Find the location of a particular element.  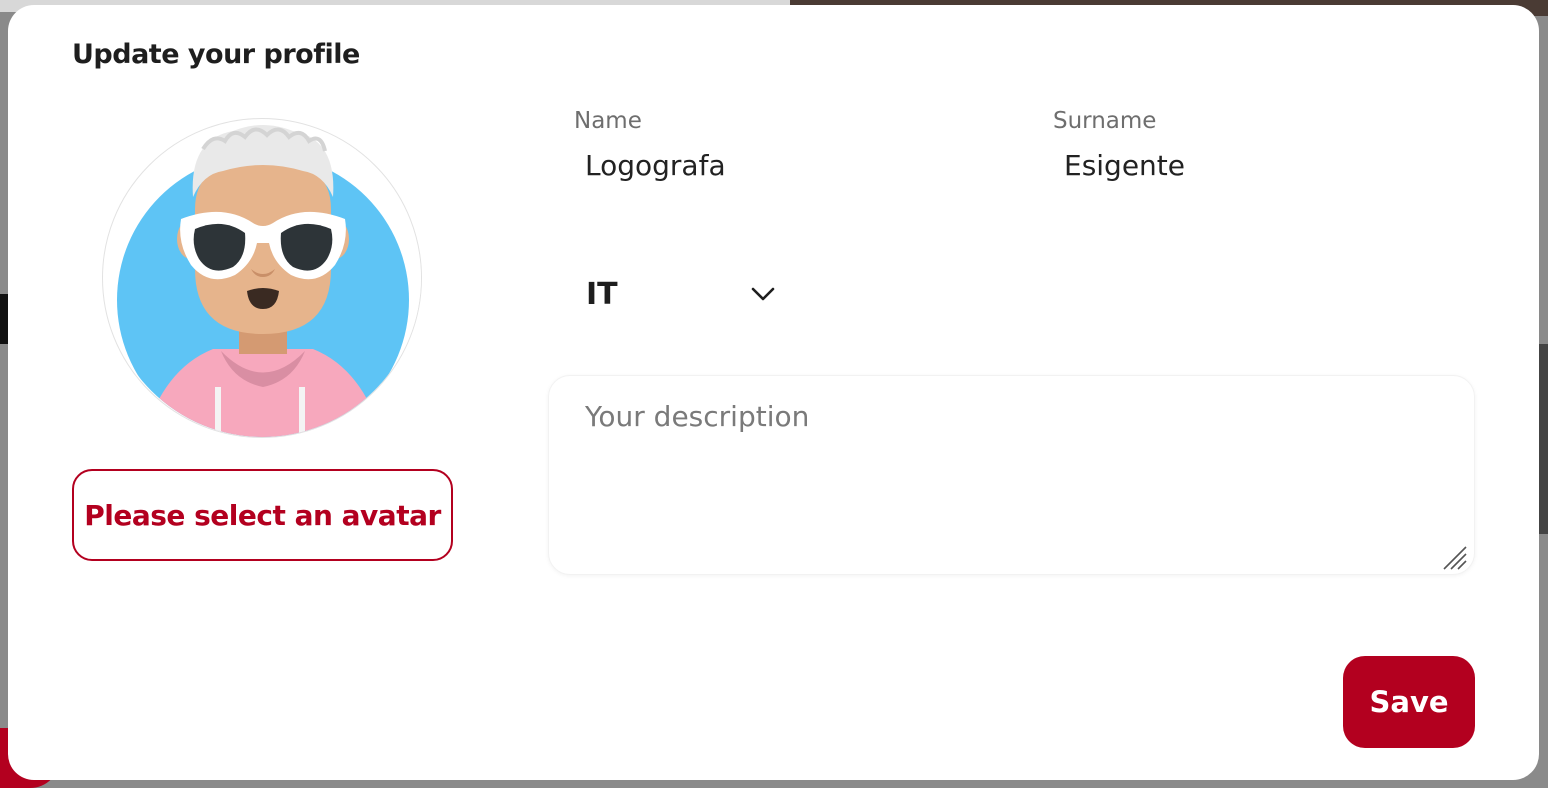

resize-handle-icon is located at coordinates (1455, 558).